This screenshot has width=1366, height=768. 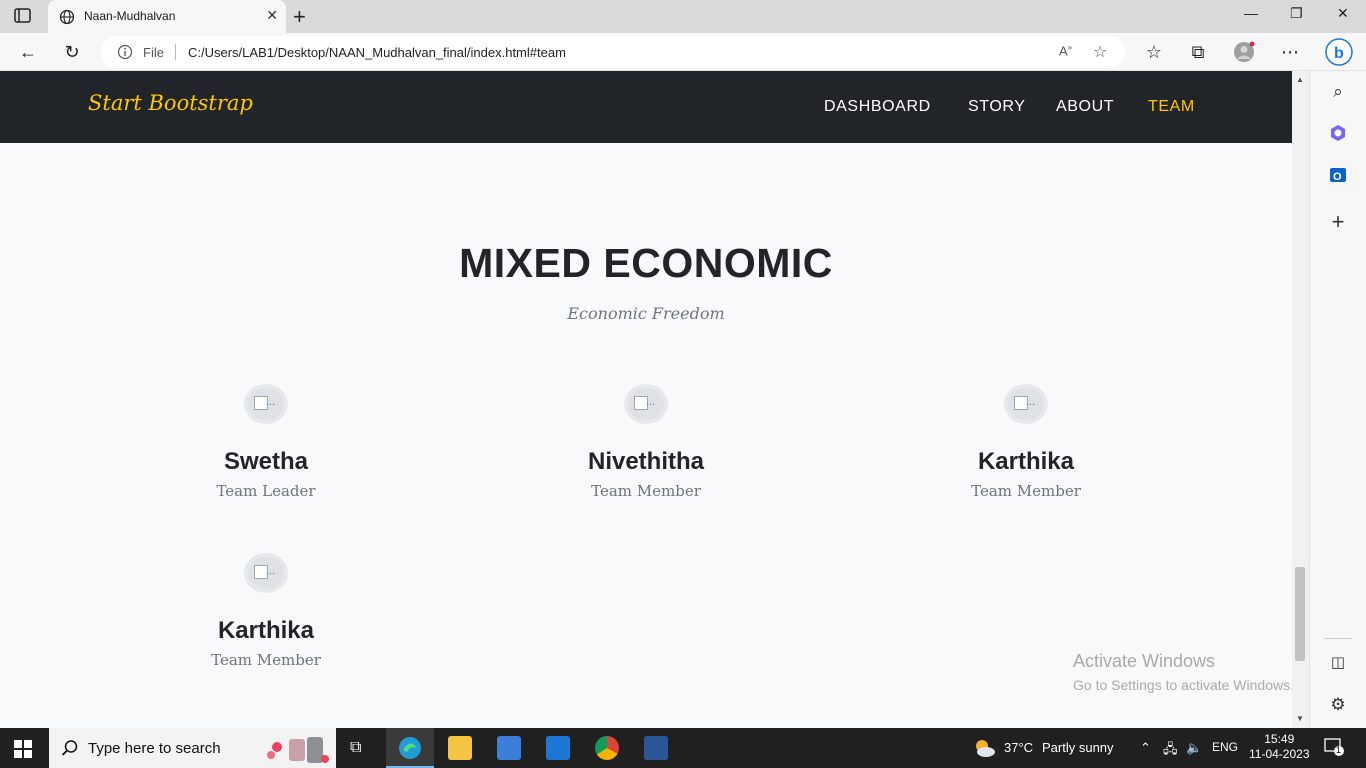 What do you see at coordinates (683, 16) in the screenshot?
I see `browser-tab-bar: Naan-Mudhalvan ✕ + — ❐ ✕` at bounding box center [683, 16].